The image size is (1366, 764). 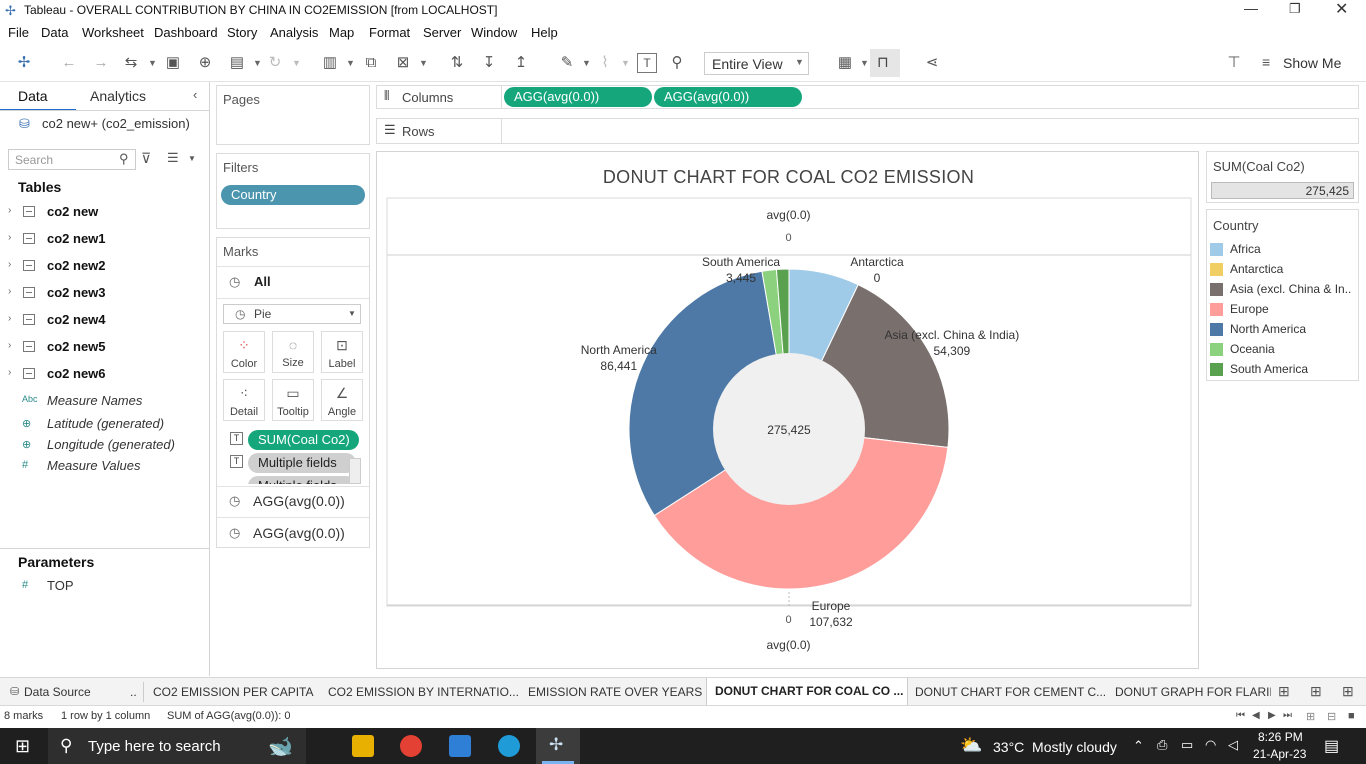 I want to click on notifications-icon: ▤, so click(x=1331, y=746).